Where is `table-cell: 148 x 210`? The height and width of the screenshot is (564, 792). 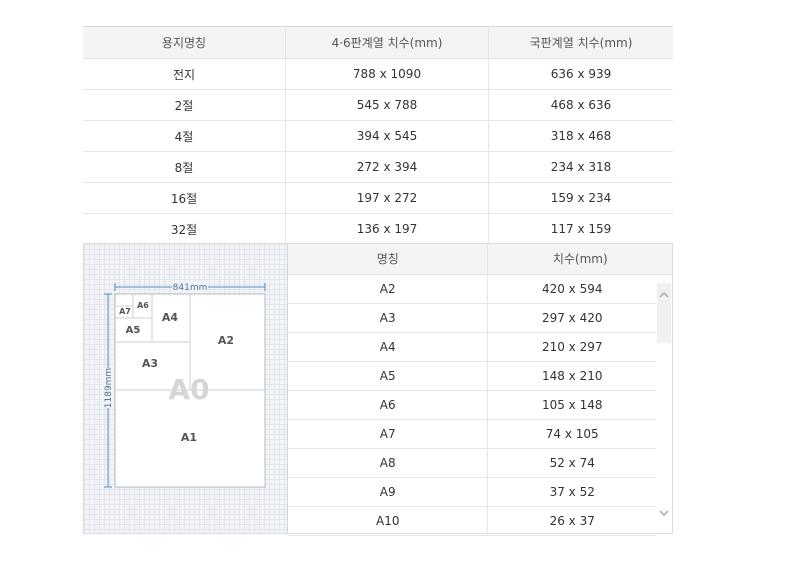
table-cell: 148 x 210 is located at coordinates (571, 376).